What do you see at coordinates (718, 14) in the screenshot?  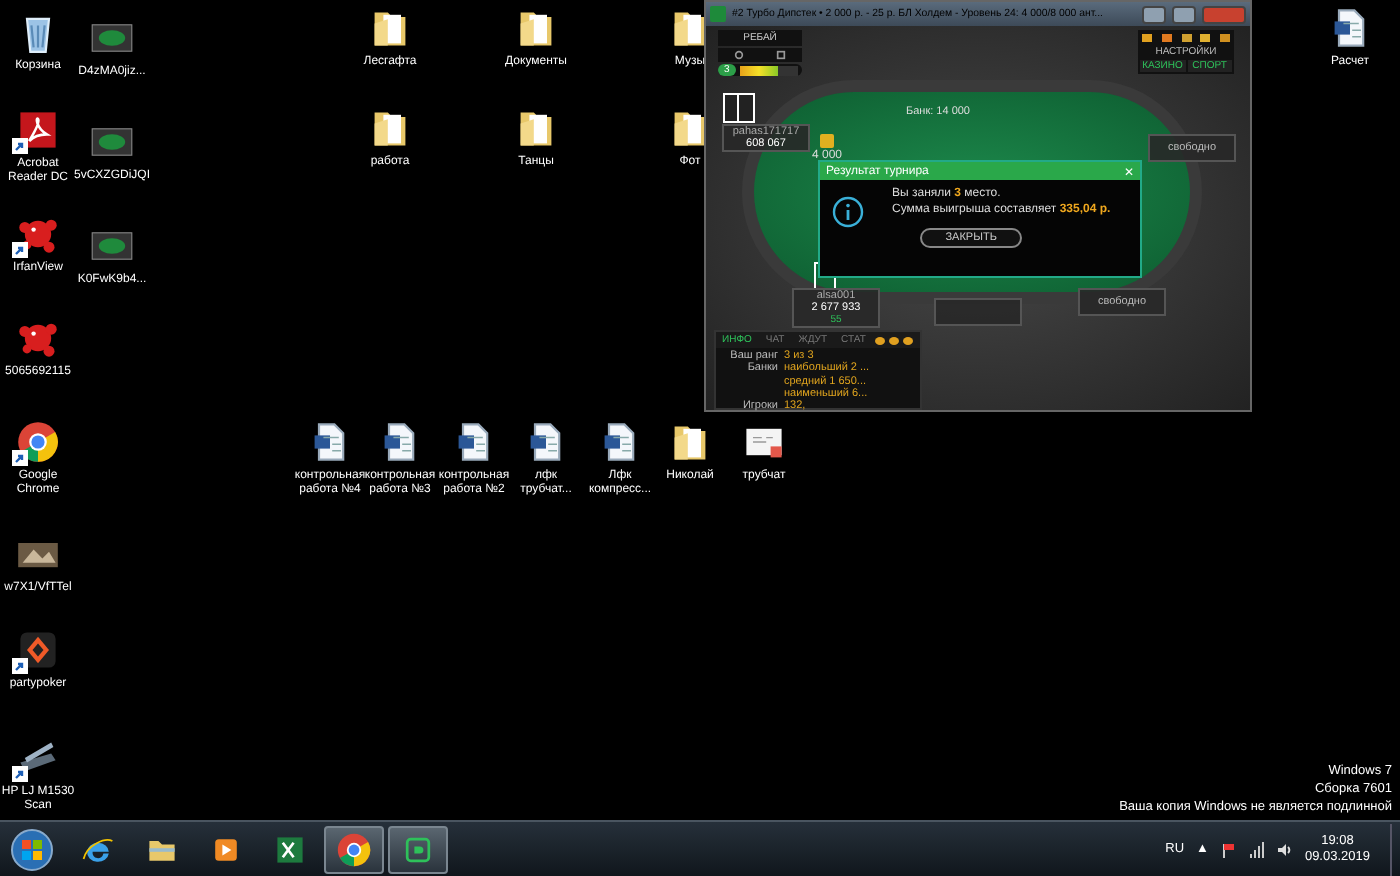 I see `app-logo-icon` at bounding box center [718, 14].